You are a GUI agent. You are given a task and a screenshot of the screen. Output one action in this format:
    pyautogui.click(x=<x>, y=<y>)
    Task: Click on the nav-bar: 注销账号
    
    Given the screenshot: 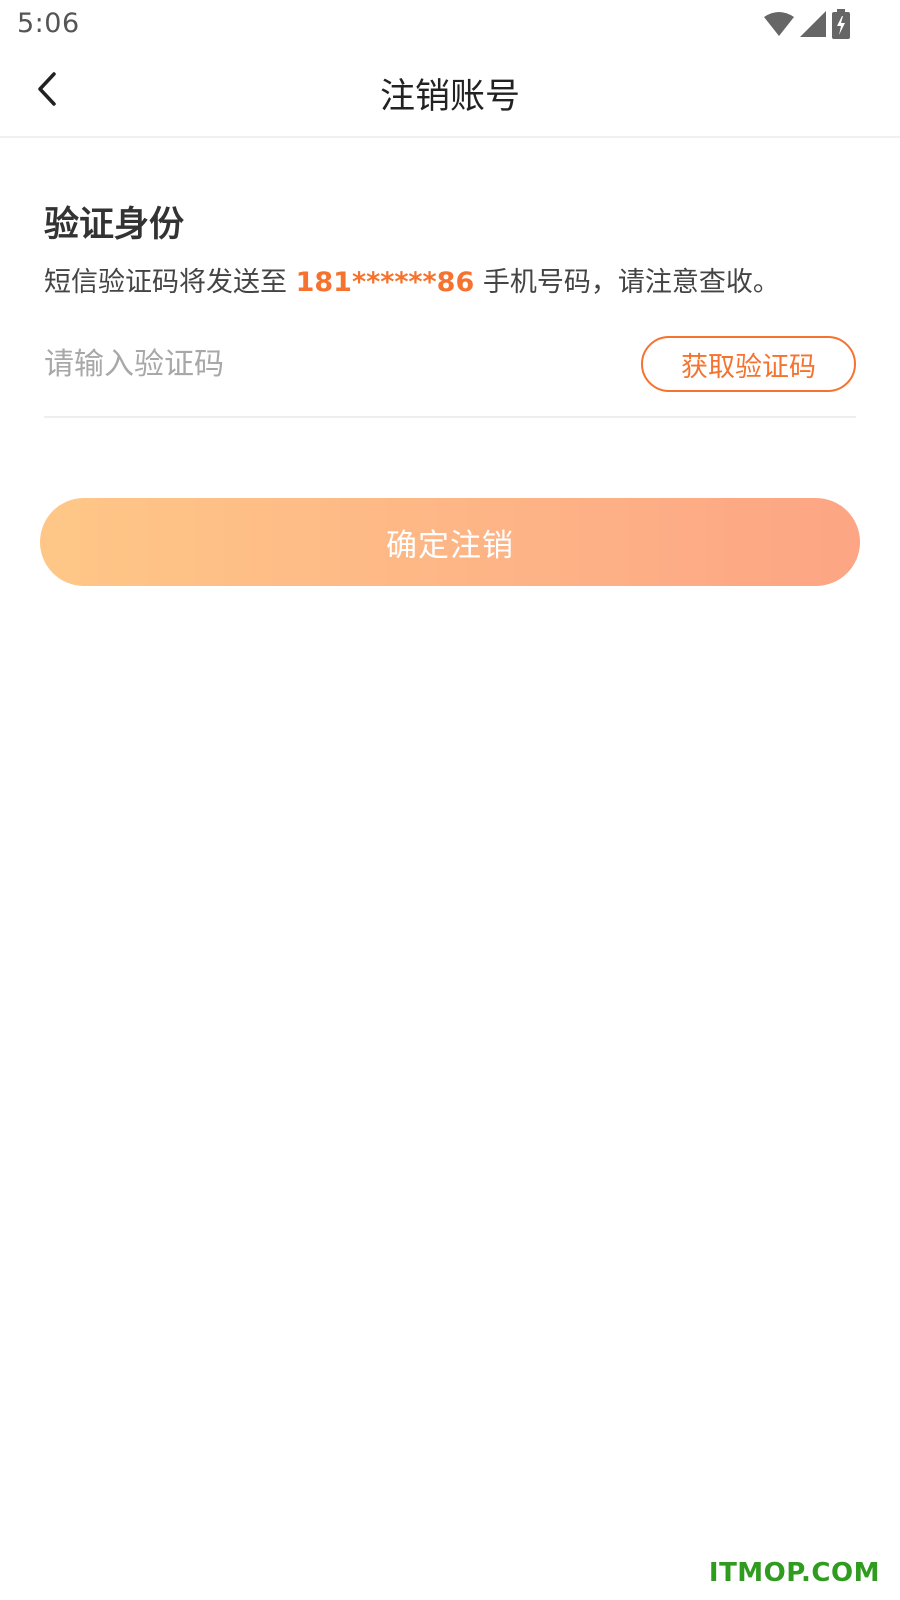 What is the action you would take?
    pyautogui.click(x=450, y=94)
    